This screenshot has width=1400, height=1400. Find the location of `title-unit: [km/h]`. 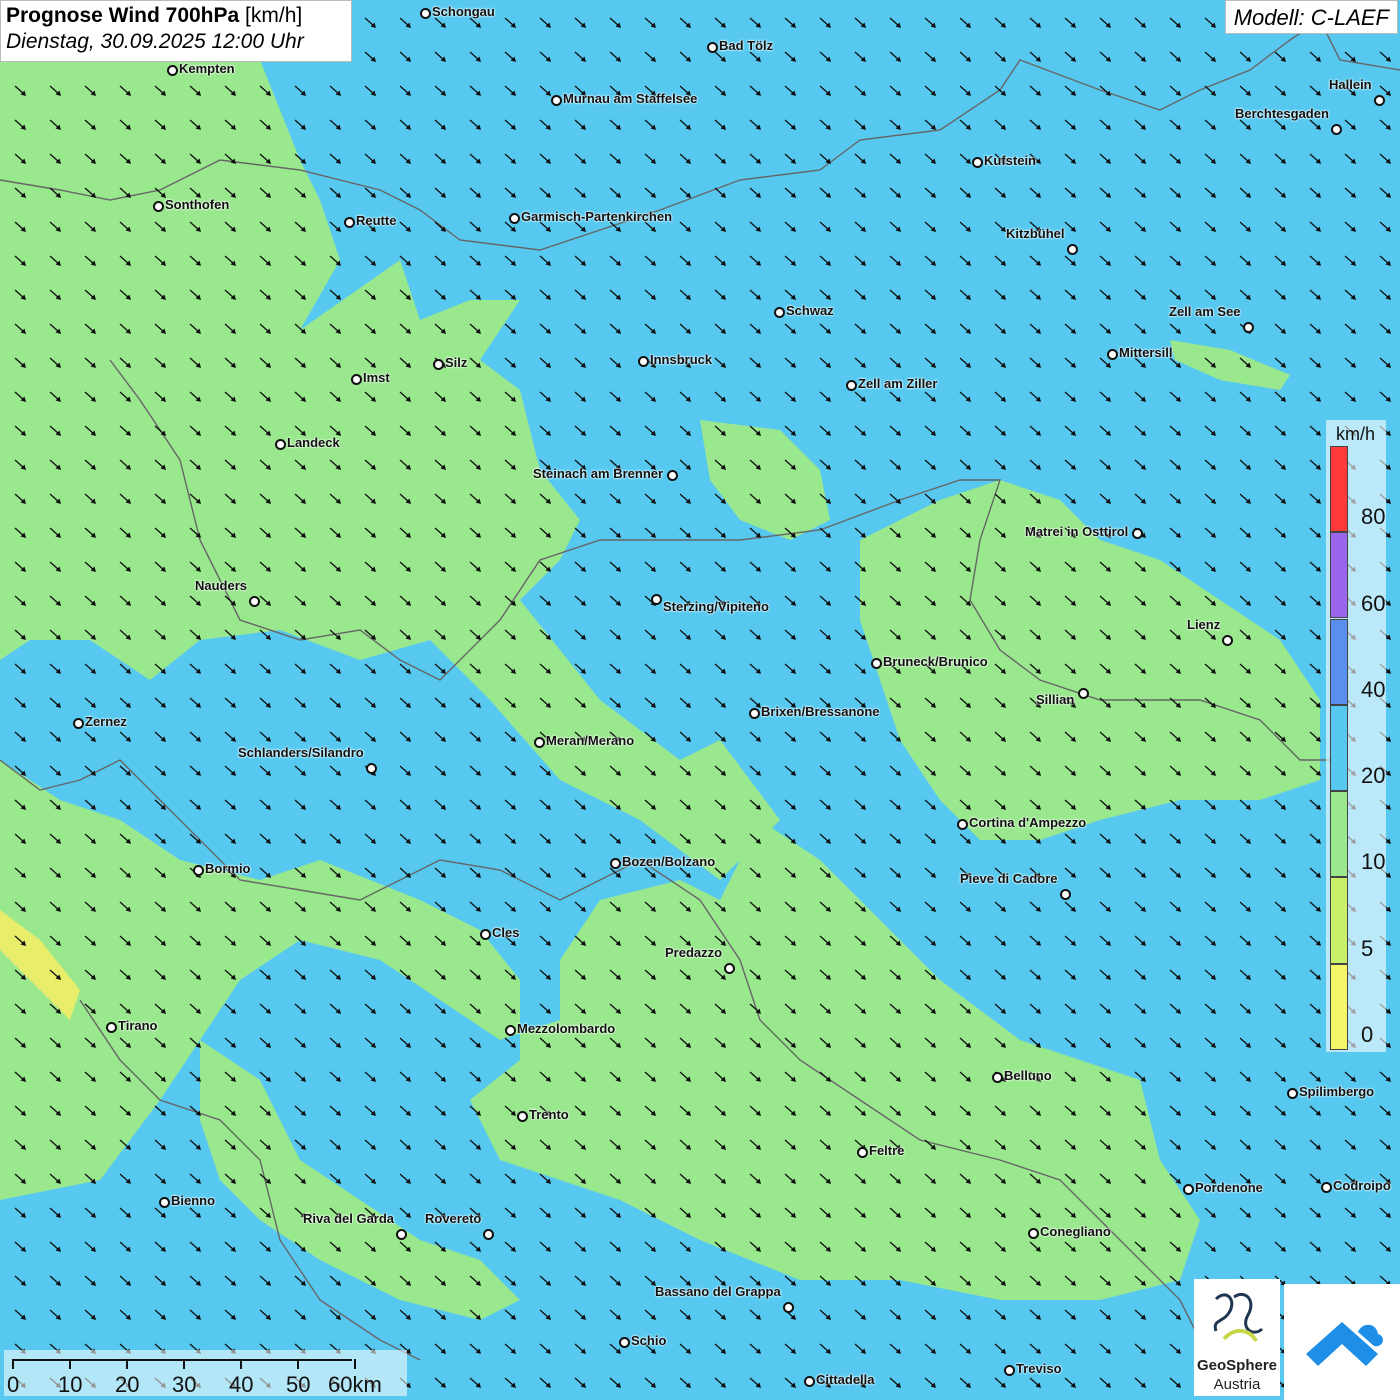

title-unit: [km/h] is located at coordinates (274, 15).